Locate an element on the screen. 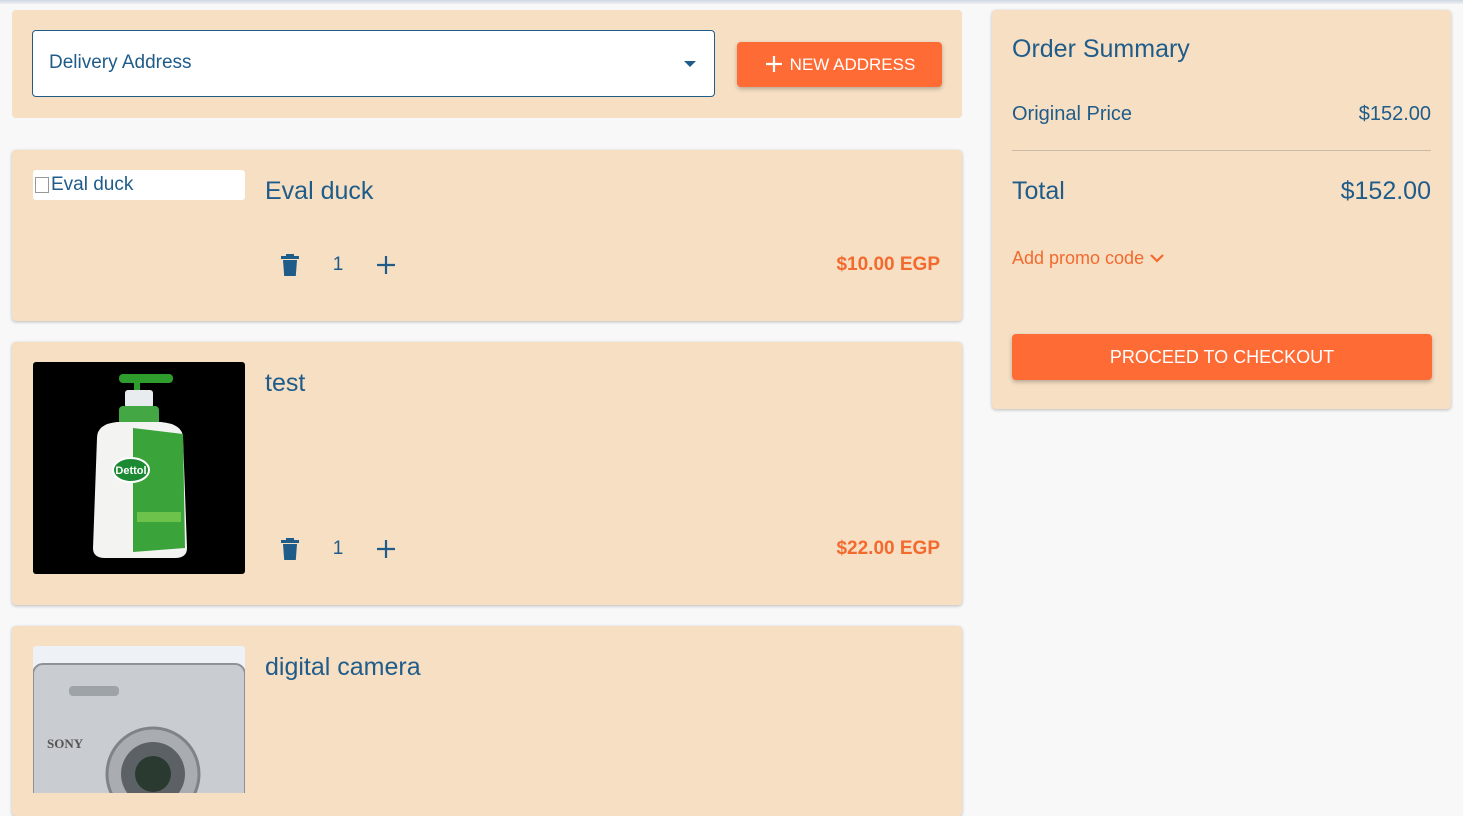  product-image-alt: Eval duck is located at coordinates (92, 184).